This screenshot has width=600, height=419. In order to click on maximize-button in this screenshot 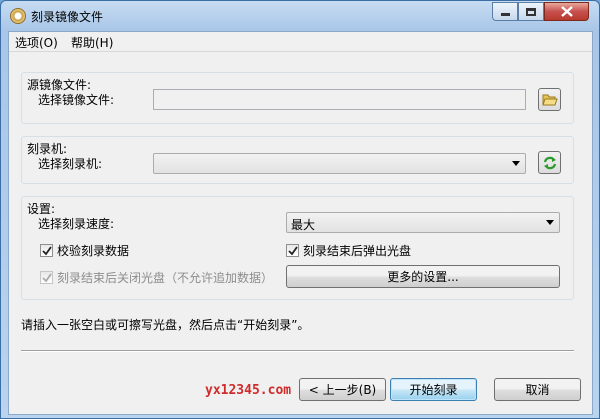, I will do `click(531, 11)`.